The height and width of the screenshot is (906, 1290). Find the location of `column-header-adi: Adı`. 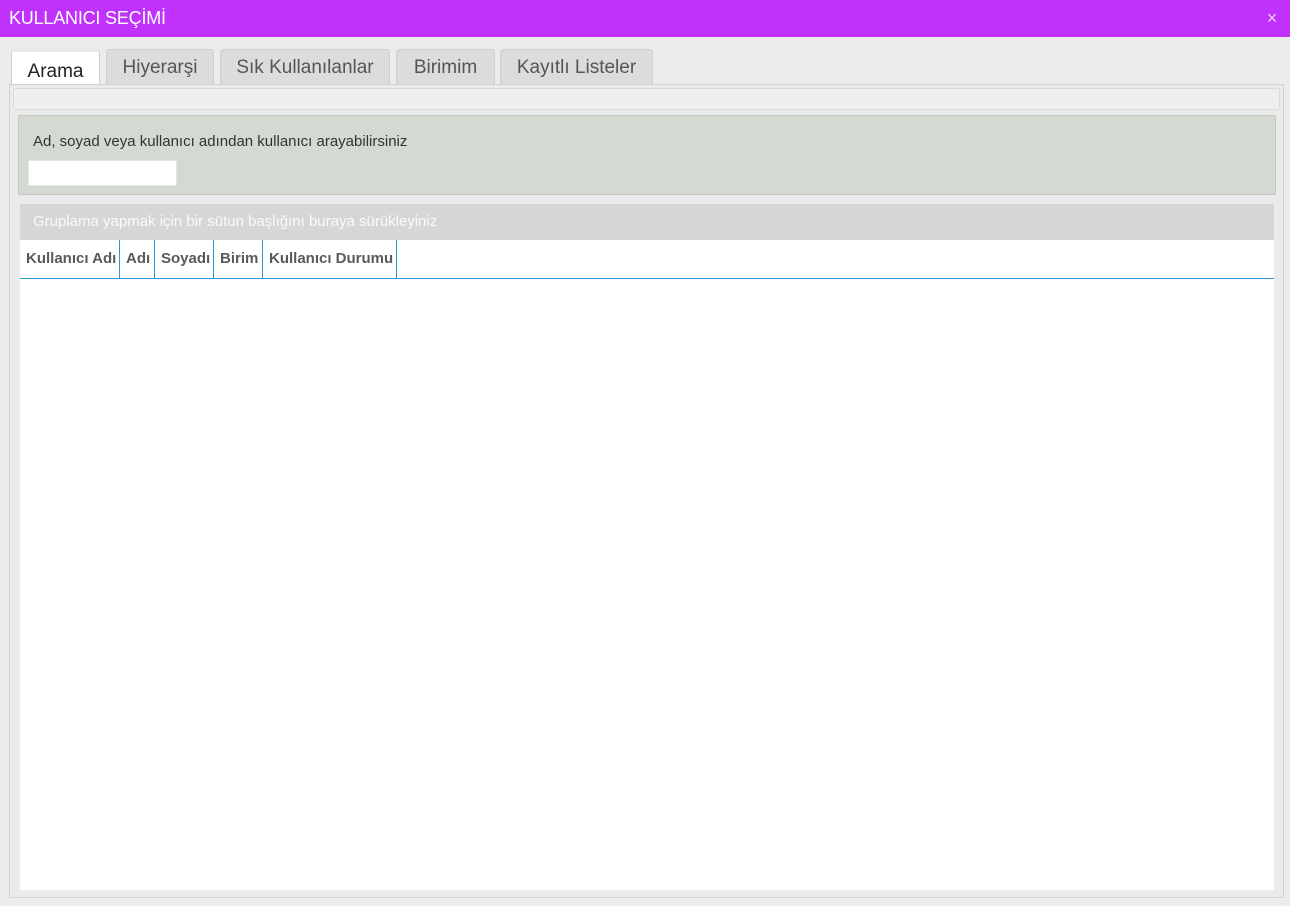

column-header-adi: Adı is located at coordinates (137, 259).